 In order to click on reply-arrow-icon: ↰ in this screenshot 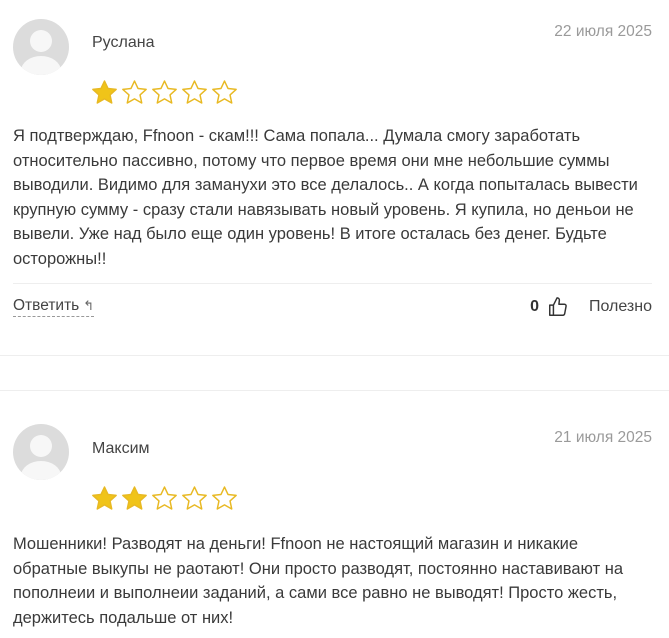, I will do `click(89, 305)`.